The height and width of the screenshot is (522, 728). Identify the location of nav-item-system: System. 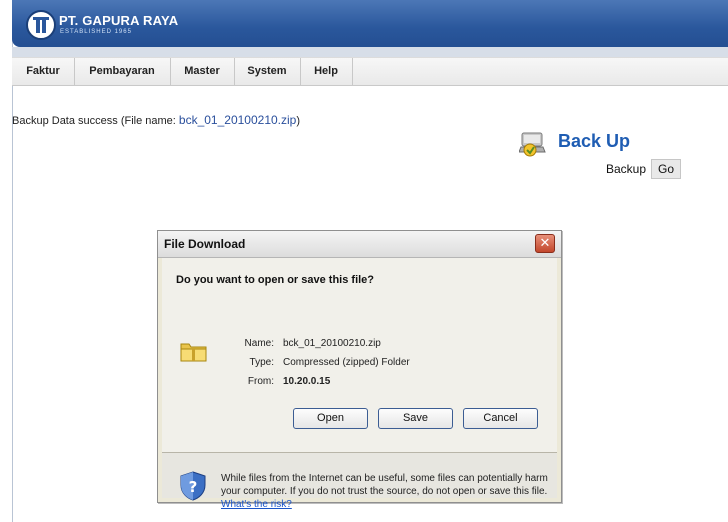
(267, 71).